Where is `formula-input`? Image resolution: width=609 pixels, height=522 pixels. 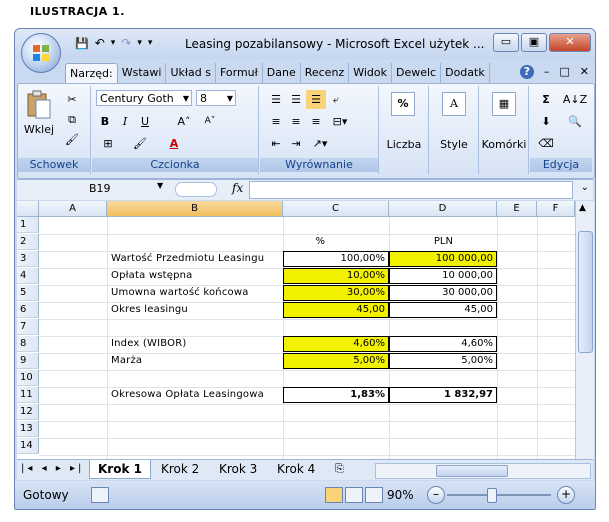
formula-input is located at coordinates (411, 190).